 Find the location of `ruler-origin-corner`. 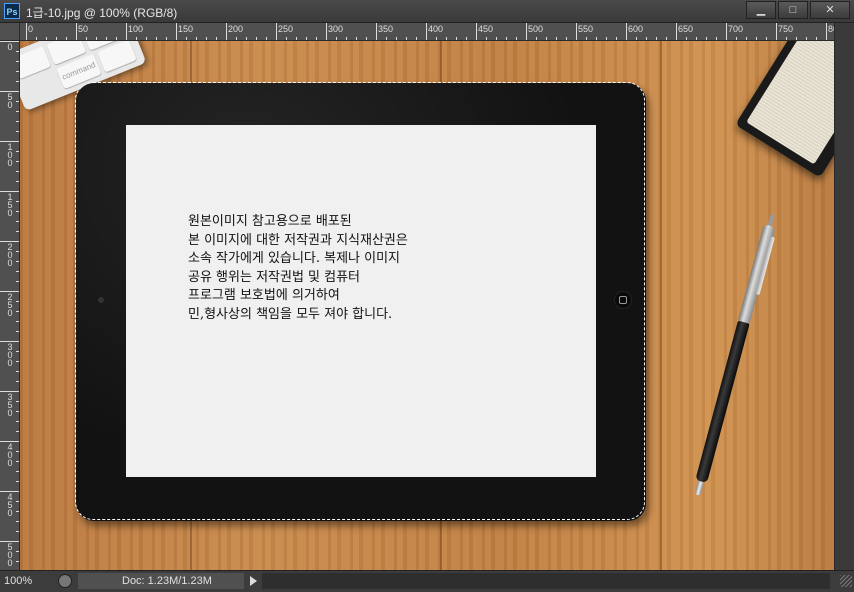

ruler-origin-corner is located at coordinates (10, 32).